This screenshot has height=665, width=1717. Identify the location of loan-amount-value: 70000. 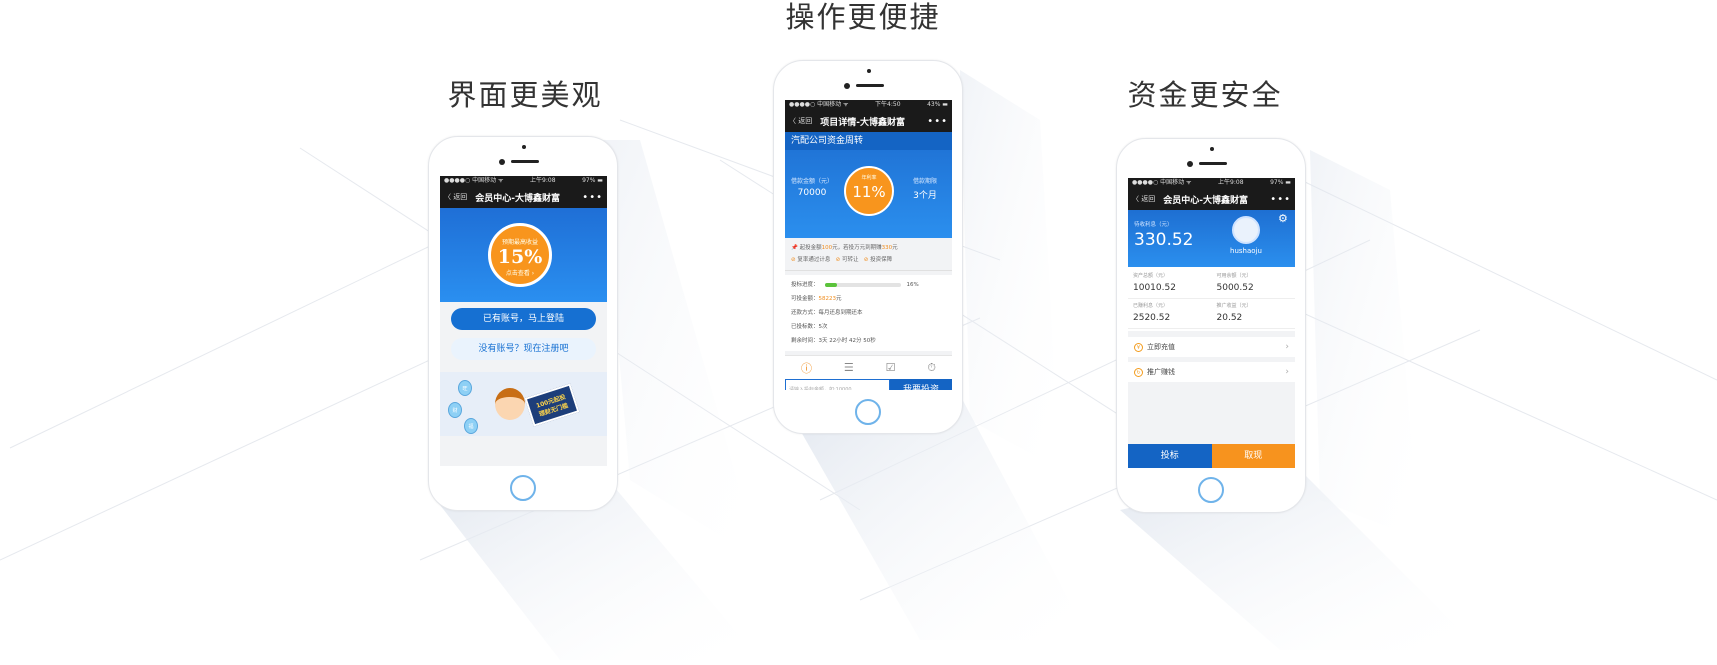
(812, 193).